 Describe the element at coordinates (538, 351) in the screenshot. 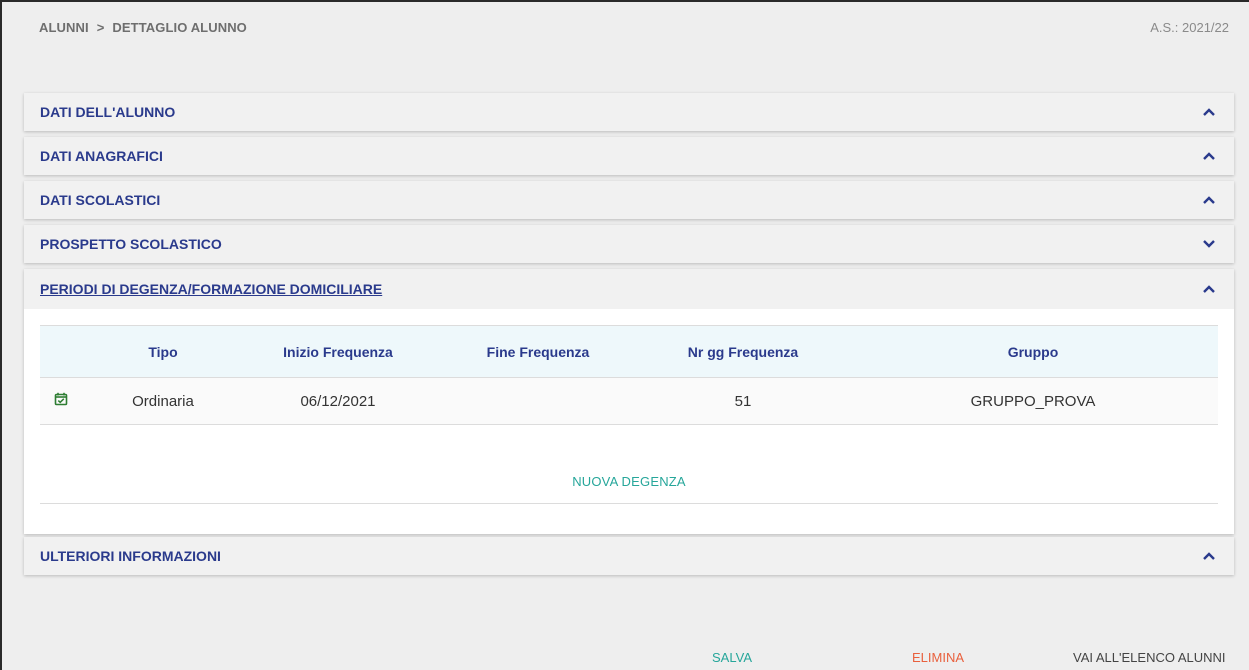

I see `column-header-fine: Fine Frequenza` at that location.